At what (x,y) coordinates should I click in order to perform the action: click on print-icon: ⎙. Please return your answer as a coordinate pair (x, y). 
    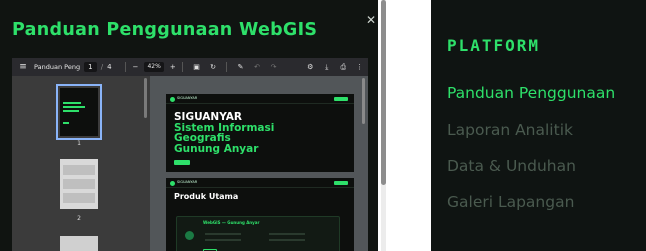
    Looking at the image, I should click on (343, 67).